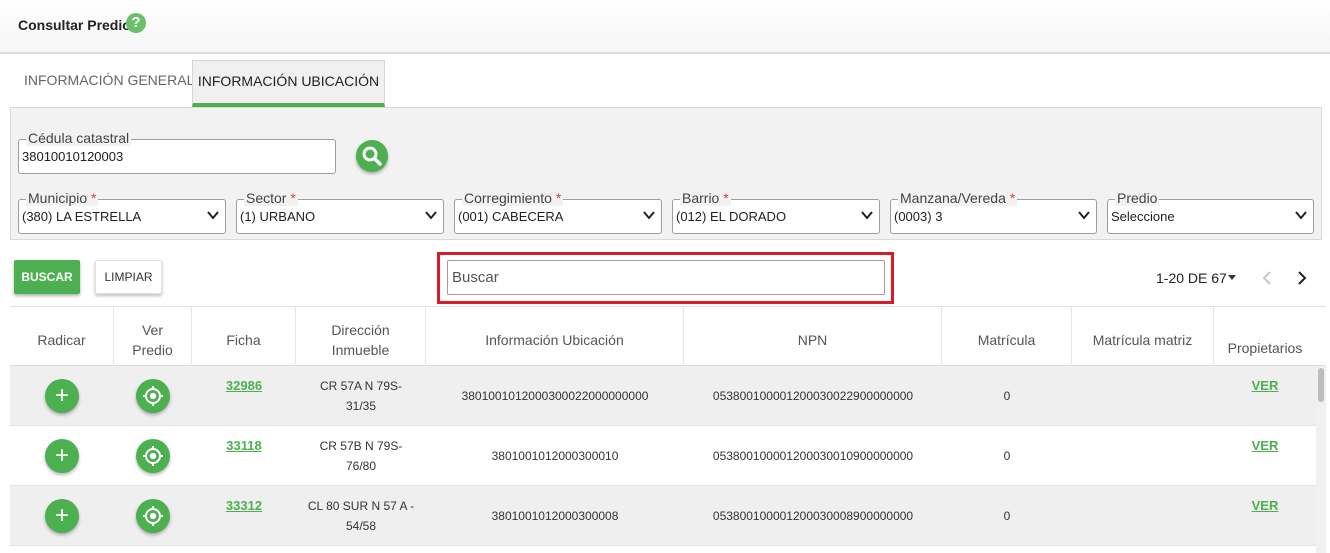 This screenshot has width=1330, height=553. I want to click on scrollbar-thumb, so click(1321, 385).